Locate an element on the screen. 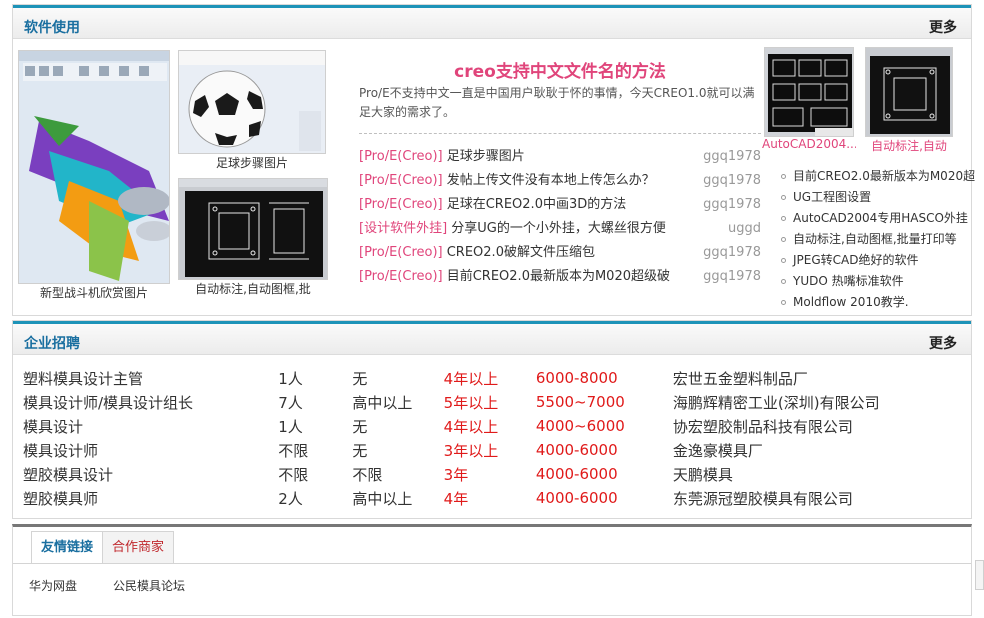 This screenshot has width=984, height=618. list-item: AutoCAD2004专用HASCO外挂 is located at coordinates (877, 218).